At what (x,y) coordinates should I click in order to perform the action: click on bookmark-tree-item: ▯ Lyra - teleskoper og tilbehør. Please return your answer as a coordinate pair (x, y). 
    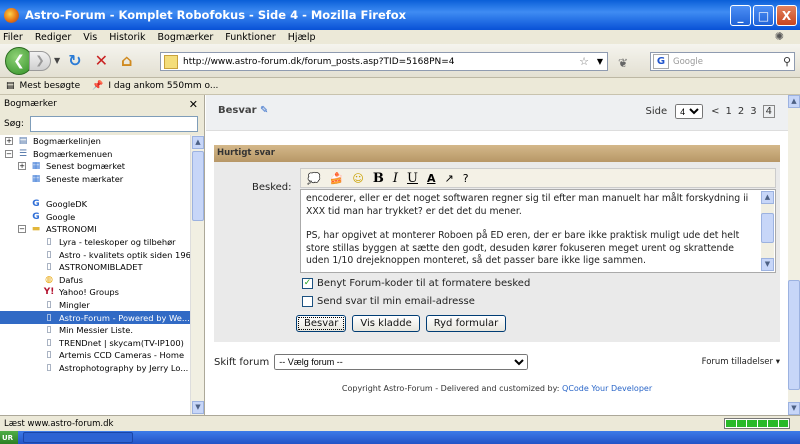
    Looking at the image, I should click on (95, 242).